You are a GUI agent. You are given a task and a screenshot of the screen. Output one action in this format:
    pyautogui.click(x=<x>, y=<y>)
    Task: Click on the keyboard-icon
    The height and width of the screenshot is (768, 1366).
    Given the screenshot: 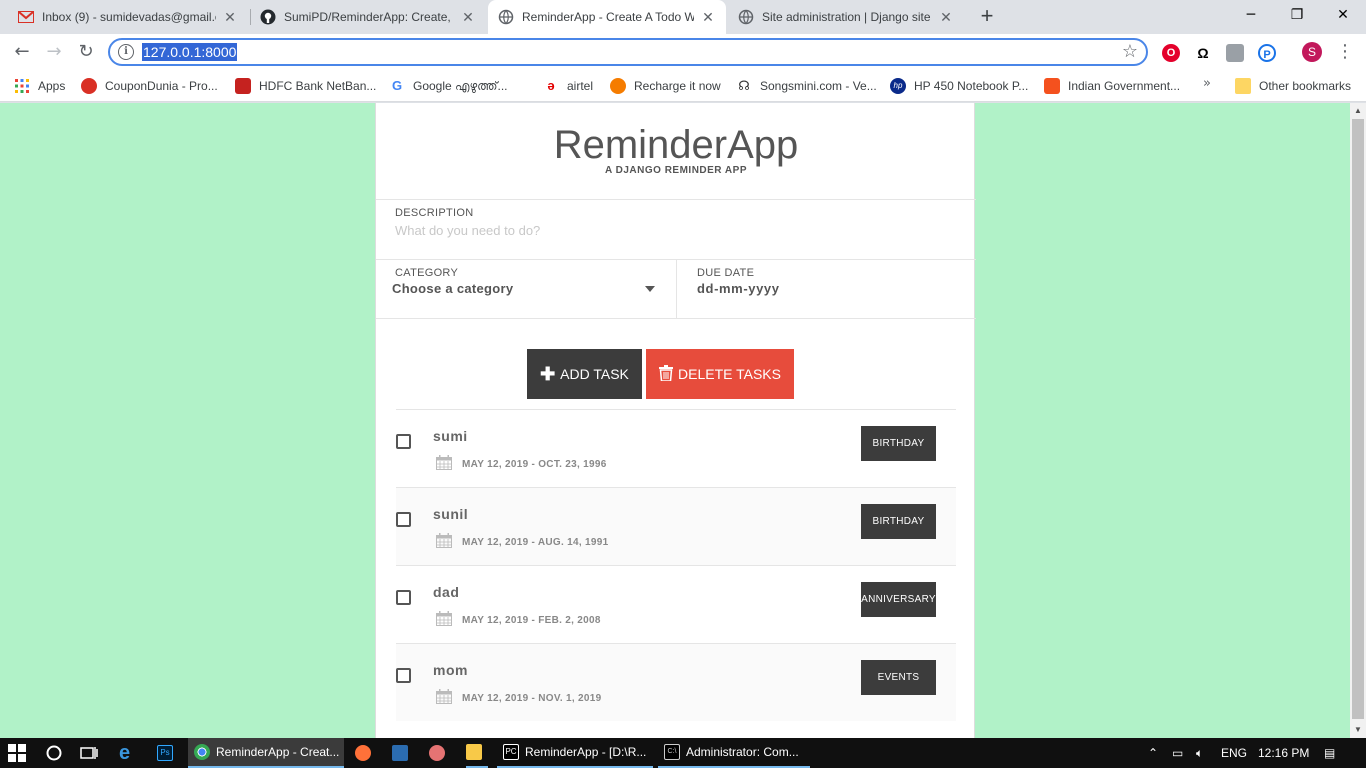 What is the action you would take?
    pyautogui.click(x=403, y=753)
    